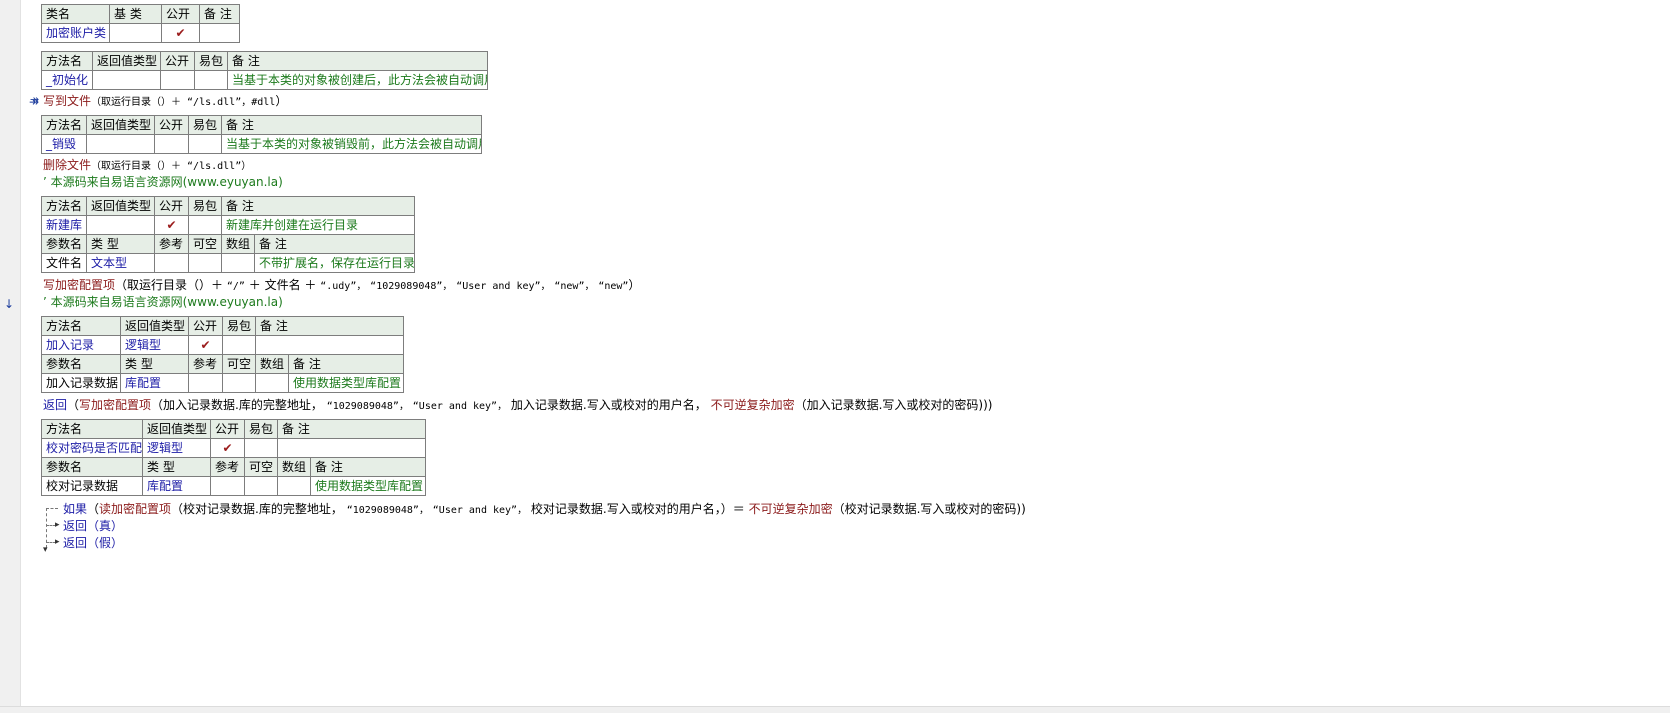 This screenshot has width=1670, height=713. Describe the element at coordinates (169, 285) in the screenshot. I see `args-open: （取运行目录（）＋` at that location.